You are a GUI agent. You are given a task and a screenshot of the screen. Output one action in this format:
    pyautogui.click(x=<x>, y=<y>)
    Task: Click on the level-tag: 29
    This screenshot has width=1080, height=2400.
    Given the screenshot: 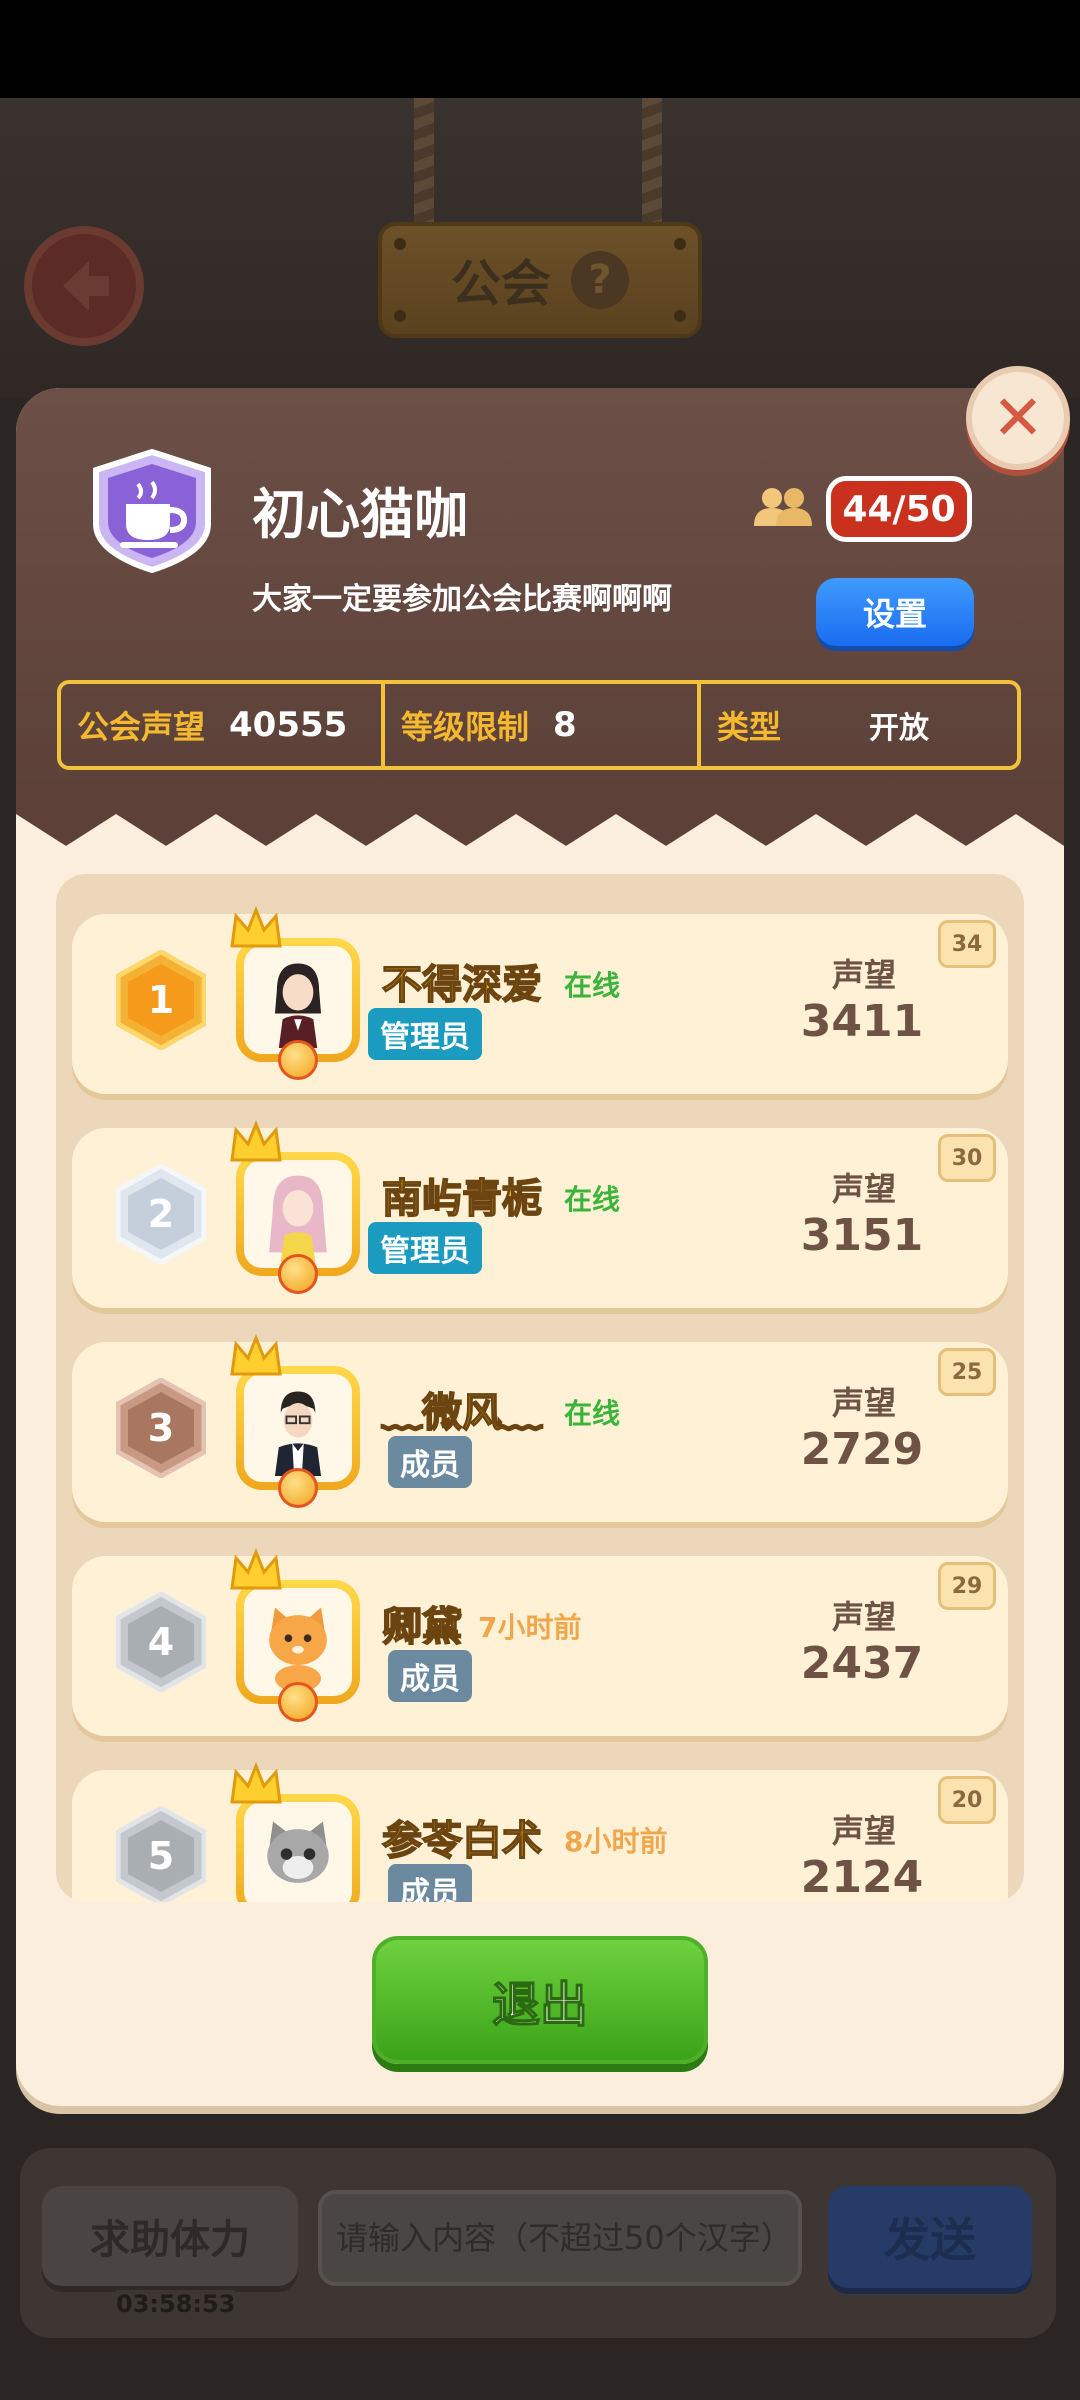 What is the action you would take?
    pyautogui.click(x=967, y=1586)
    